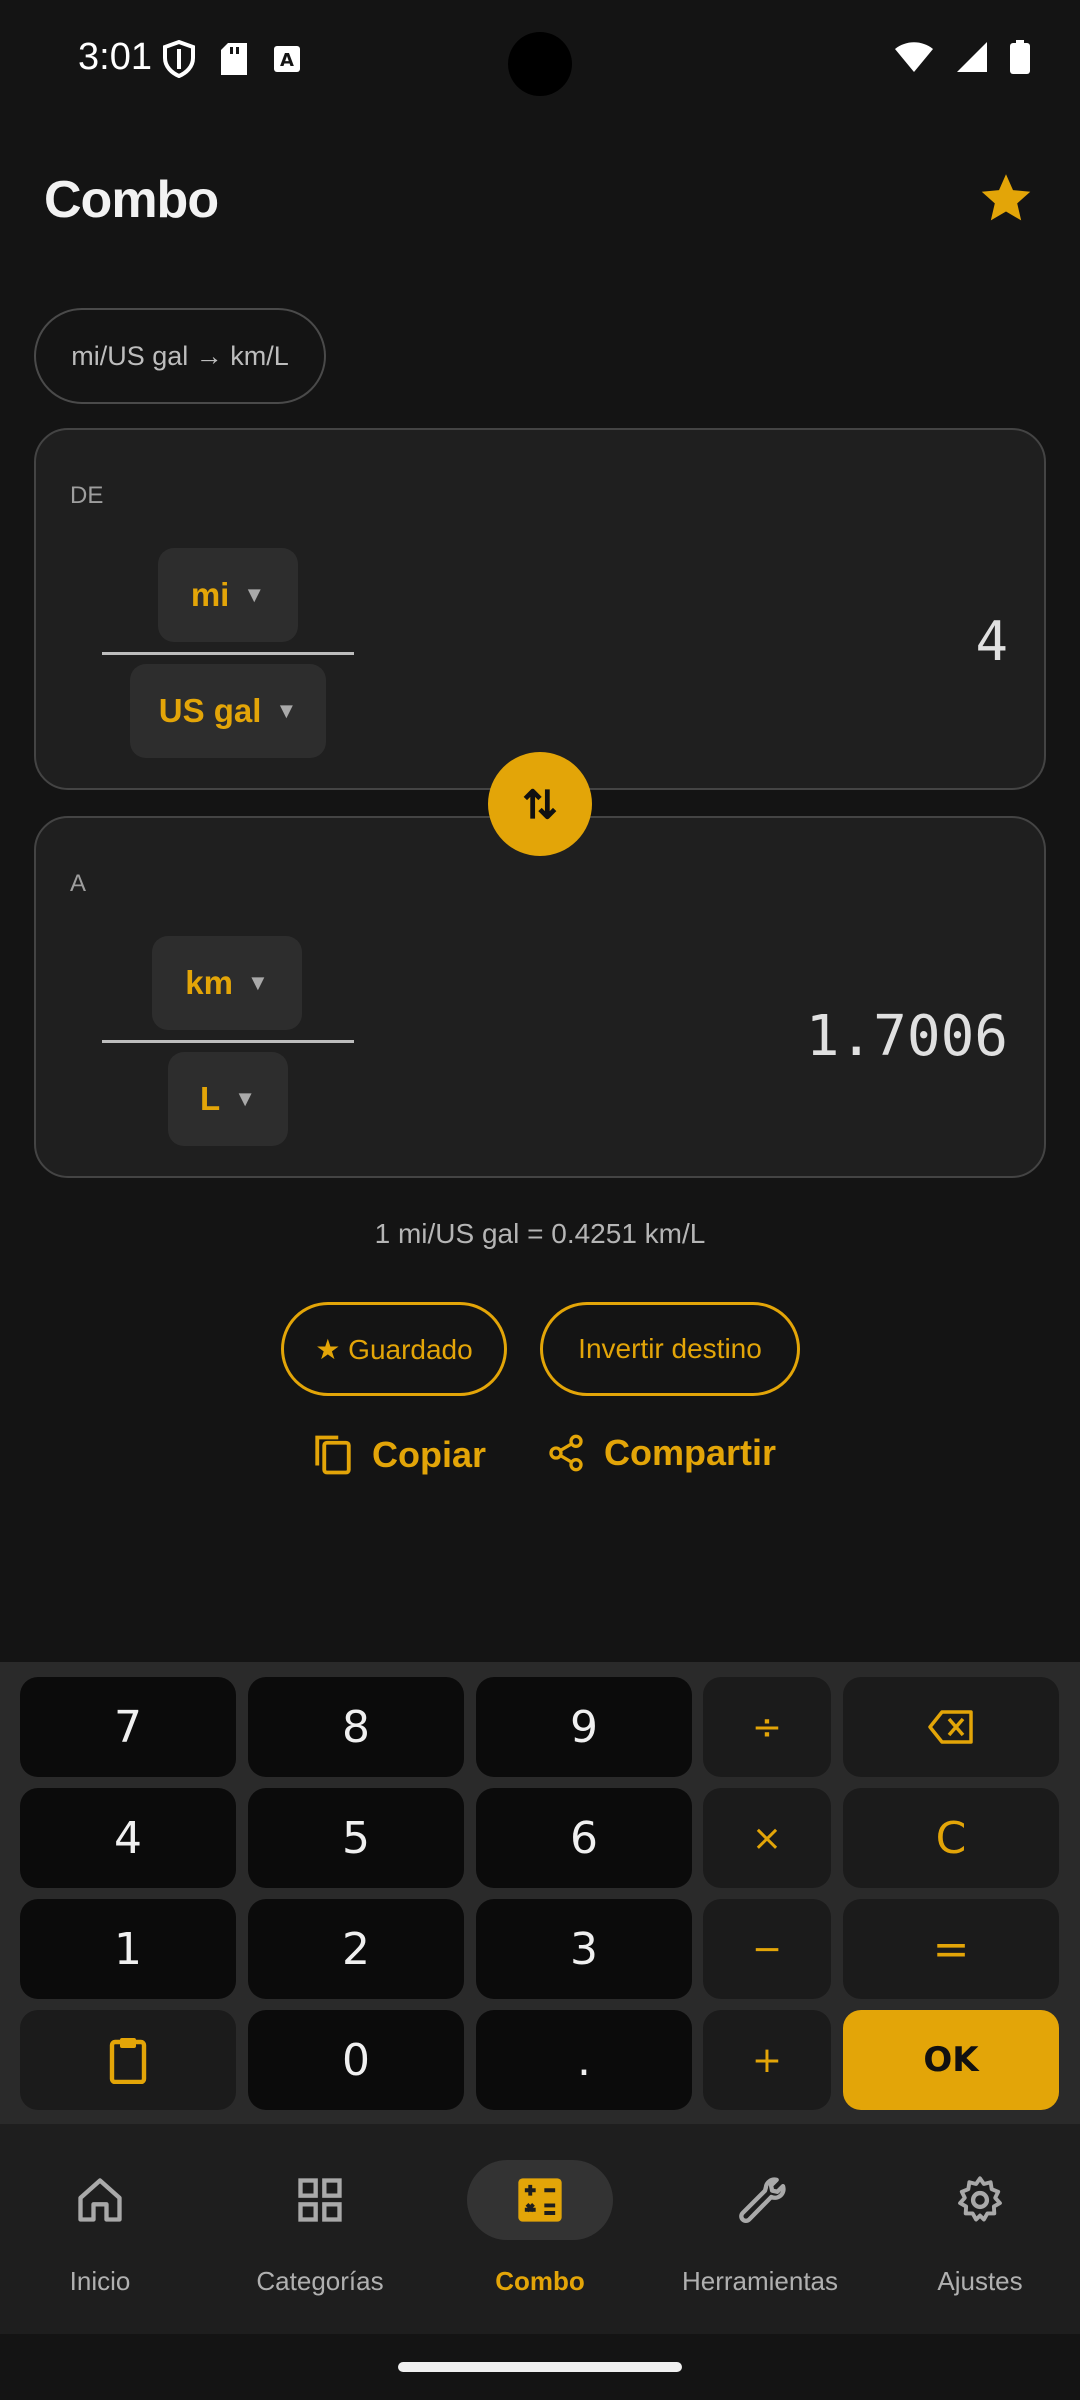  I want to click on nav-label: Categorías, so click(320, 2281).